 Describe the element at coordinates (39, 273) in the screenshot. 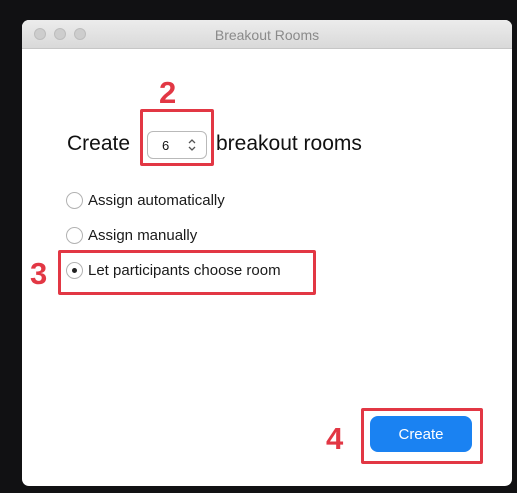

I see `step-marker-3: 3` at that location.